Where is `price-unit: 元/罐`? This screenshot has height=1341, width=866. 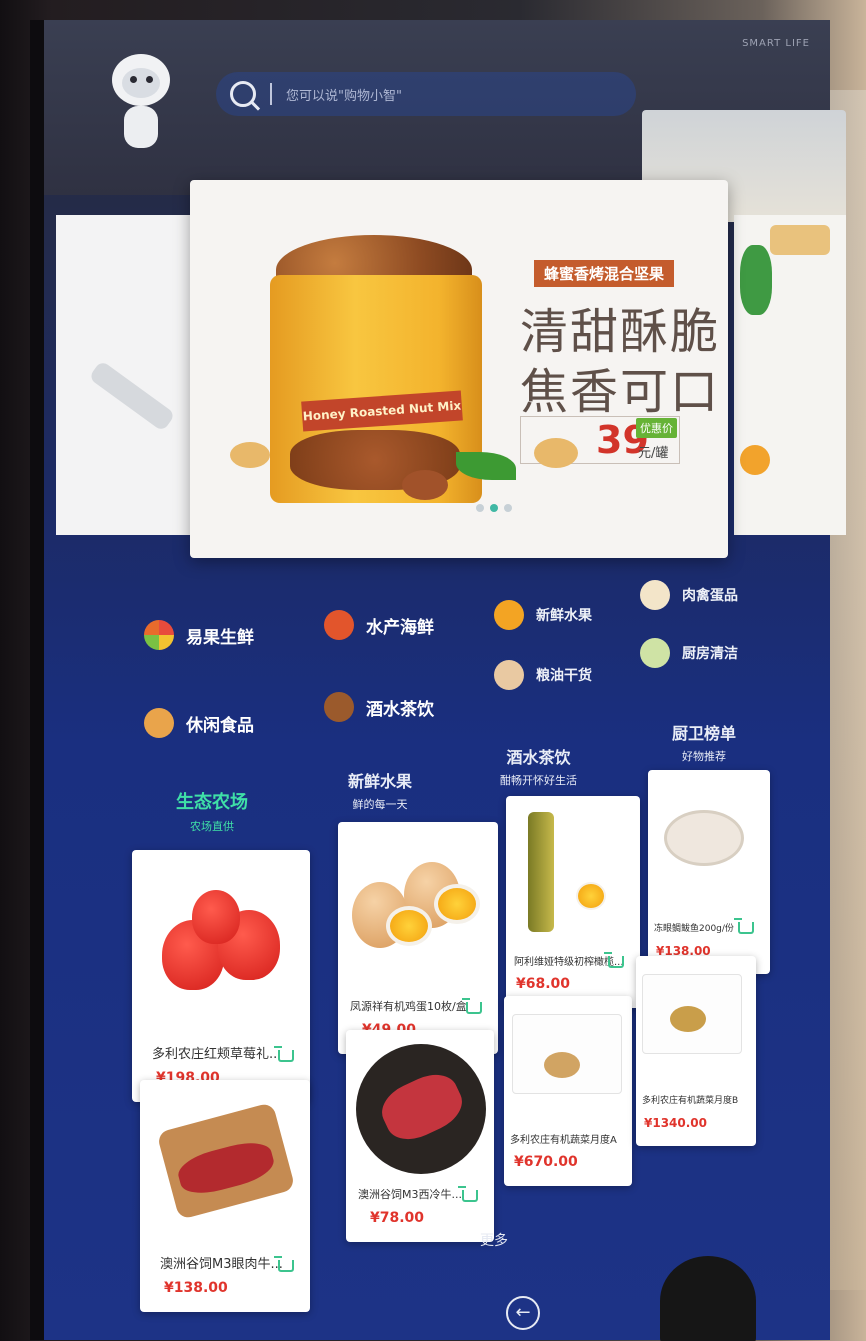
price-unit: 元/罐 is located at coordinates (653, 453).